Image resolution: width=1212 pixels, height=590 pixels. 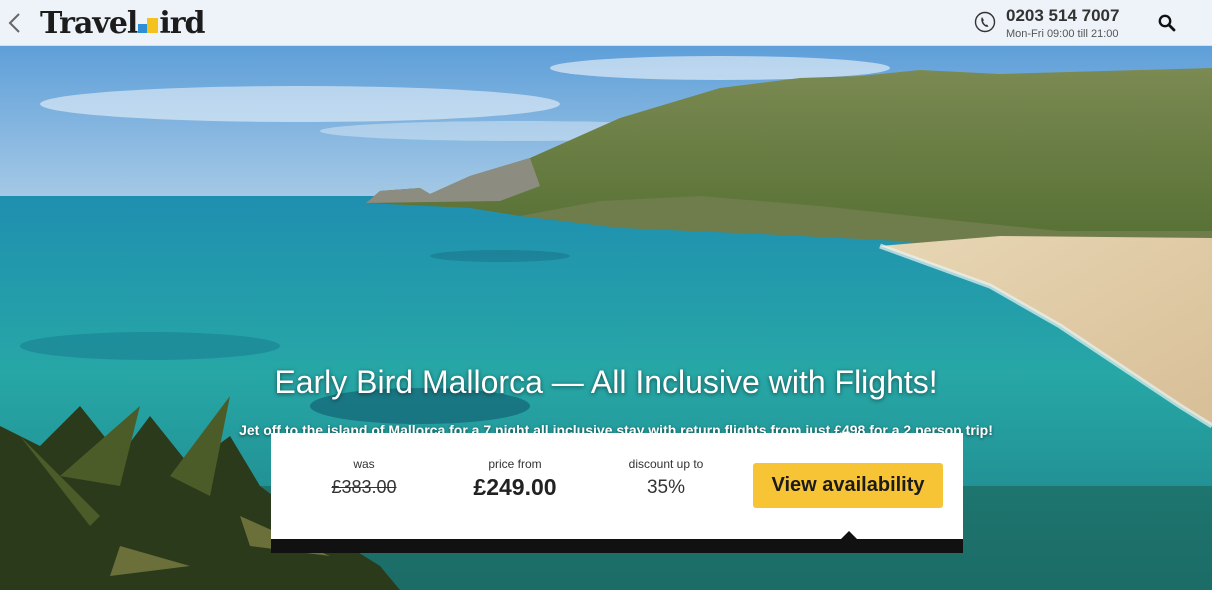 What do you see at coordinates (364, 487) in the screenshot?
I see `was-price-value: £383.00` at bounding box center [364, 487].